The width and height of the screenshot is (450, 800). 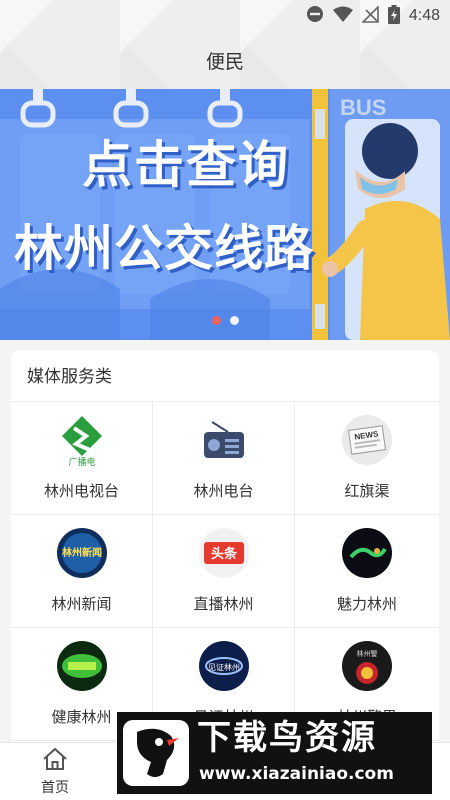 What do you see at coordinates (55, 761) in the screenshot?
I see `home-icon` at bounding box center [55, 761].